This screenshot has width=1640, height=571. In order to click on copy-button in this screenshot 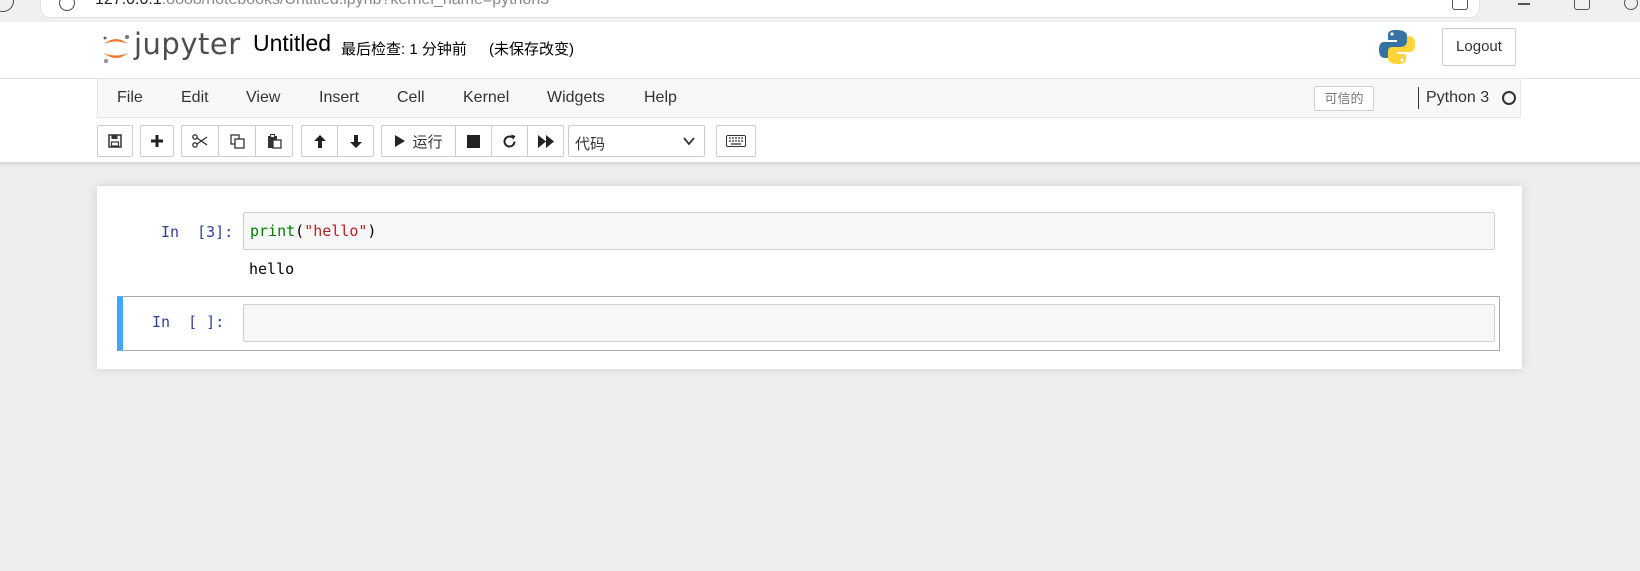, I will do `click(237, 141)`.